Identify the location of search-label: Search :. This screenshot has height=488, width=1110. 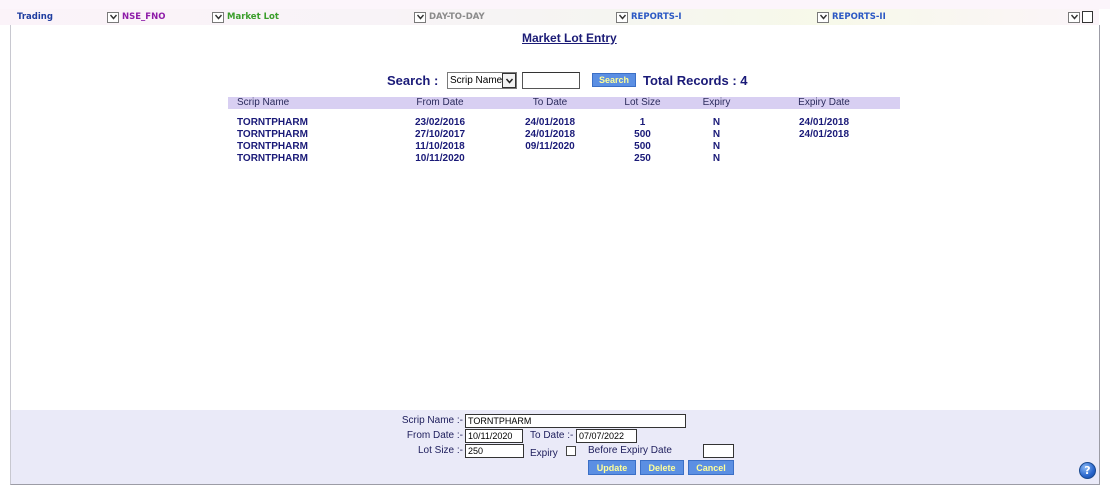
(413, 80).